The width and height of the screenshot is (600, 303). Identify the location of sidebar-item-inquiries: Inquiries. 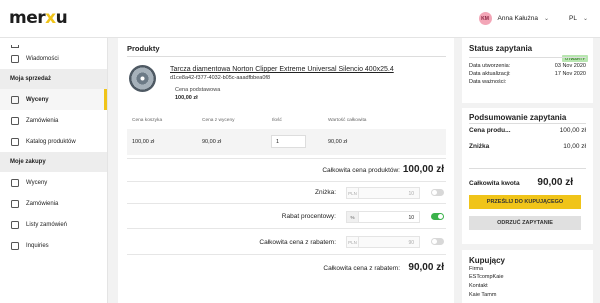
(53, 245).